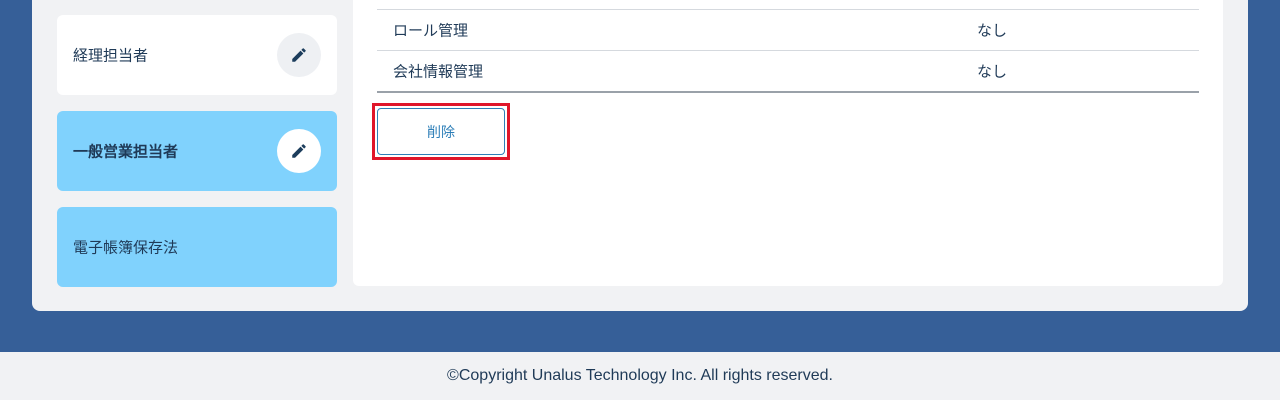 The height and width of the screenshot is (400, 1280). Describe the element at coordinates (431, 30) in the screenshot. I see `permission-name: ロール管理` at that location.